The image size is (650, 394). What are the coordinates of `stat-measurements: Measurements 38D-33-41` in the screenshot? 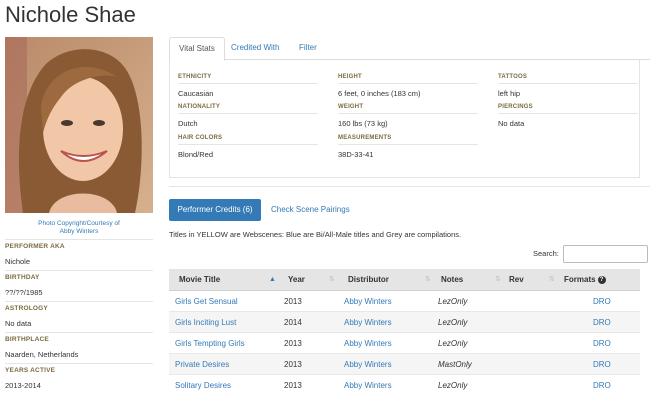 It's located at (408, 147).